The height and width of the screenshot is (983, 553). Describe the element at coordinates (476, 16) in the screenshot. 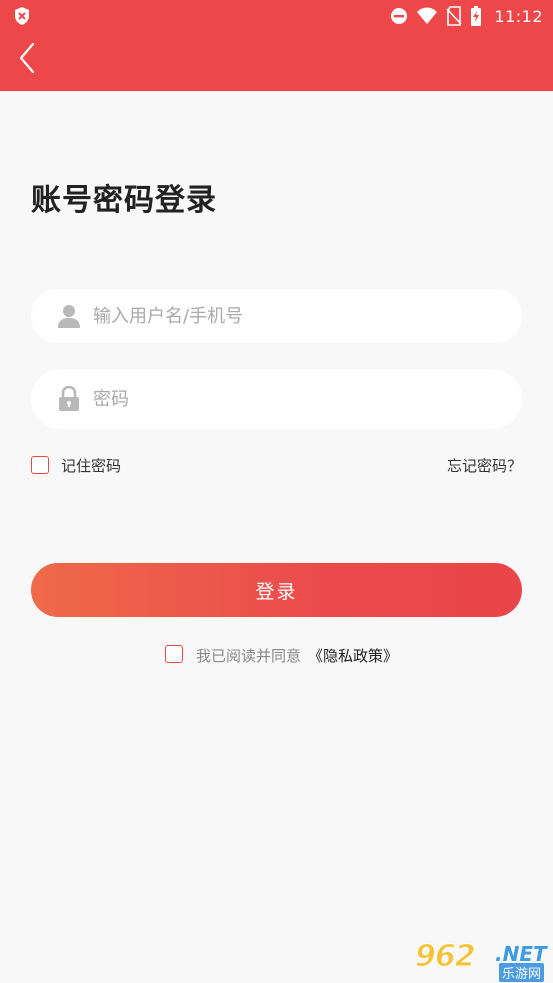

I see `battery-charging-icon` at that location.